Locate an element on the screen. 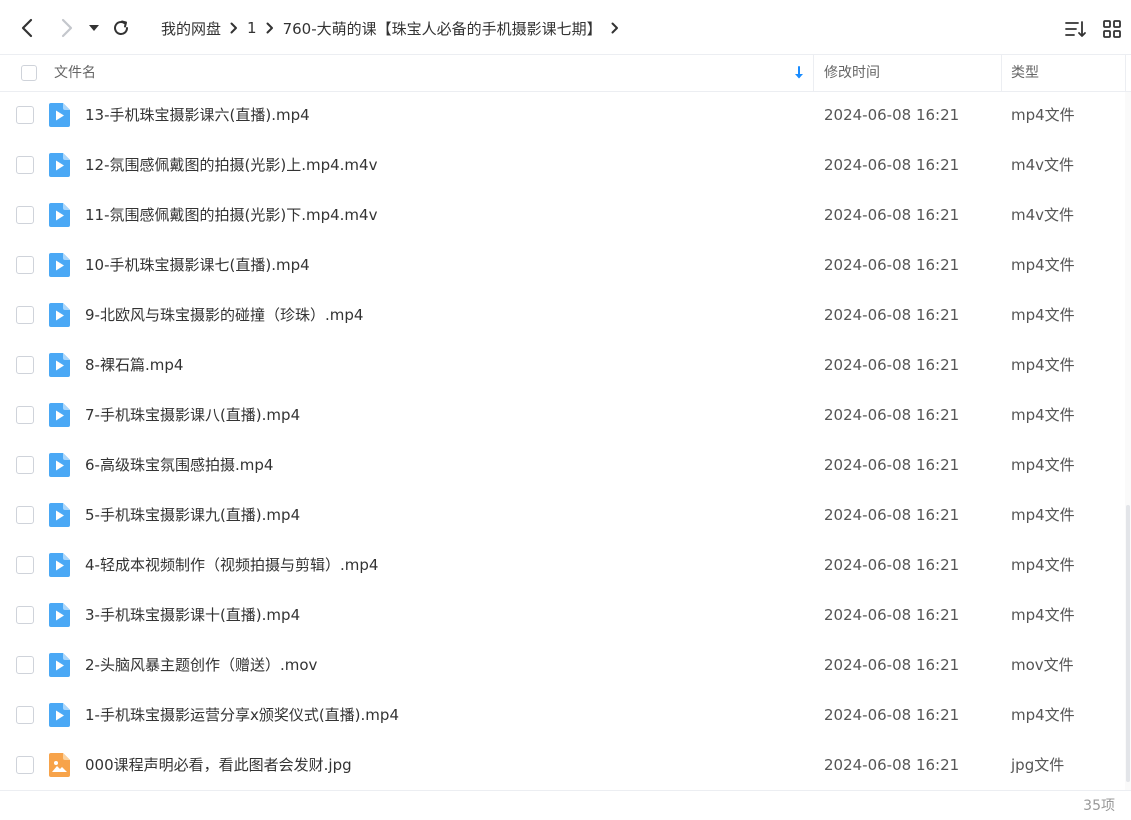 Image resolution: width=1131 pixels, height=820 pixels. column-header-type: 类型 is located at coordinates (1025, 73).